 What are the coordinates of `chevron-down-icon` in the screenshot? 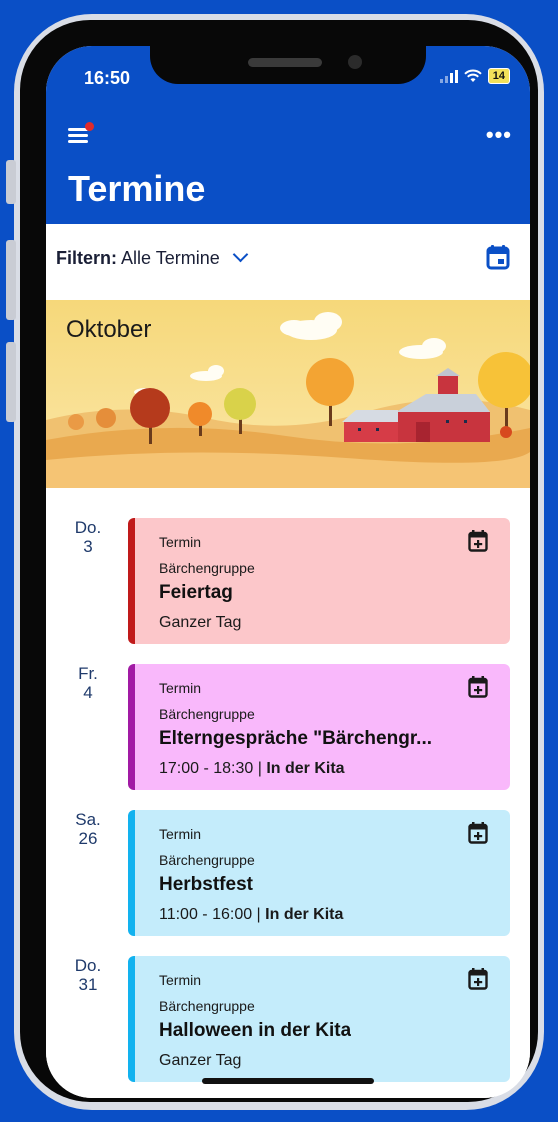 It's located at (240, 254).